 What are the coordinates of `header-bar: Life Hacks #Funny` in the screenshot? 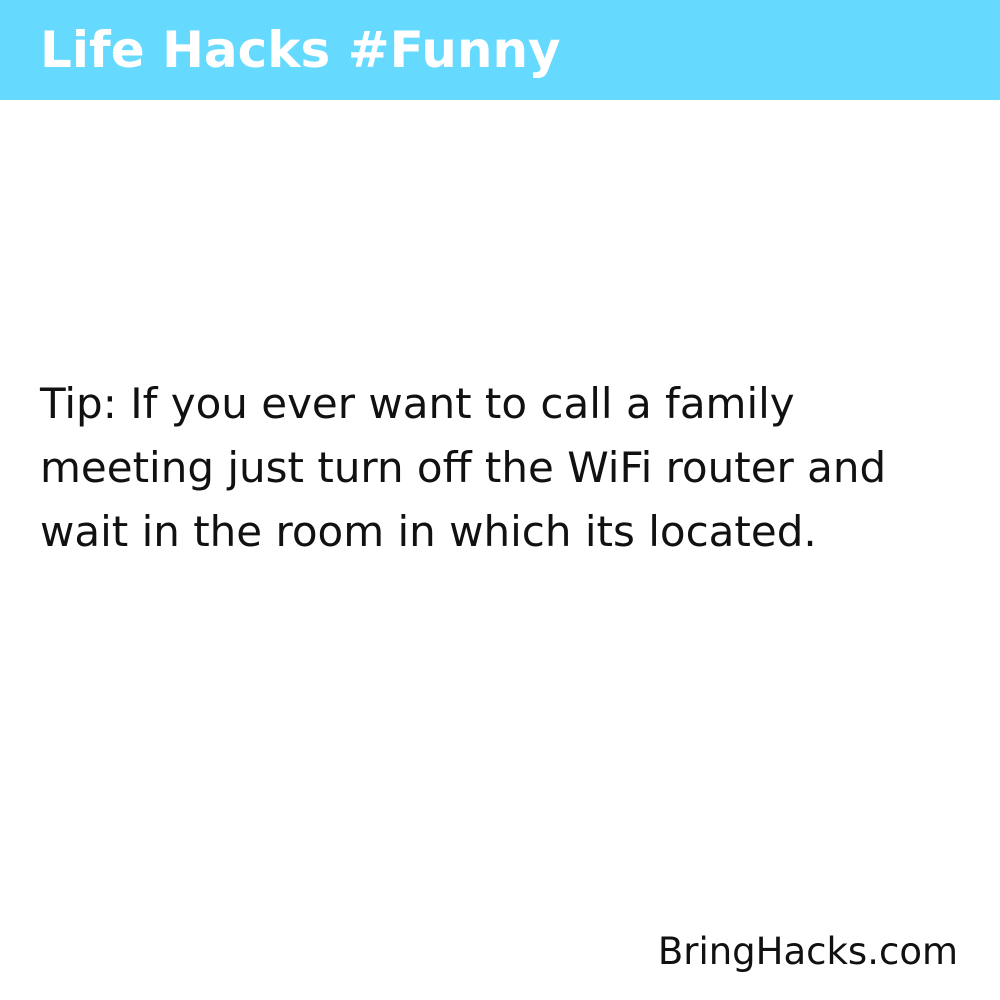 It's located at (500, 50).